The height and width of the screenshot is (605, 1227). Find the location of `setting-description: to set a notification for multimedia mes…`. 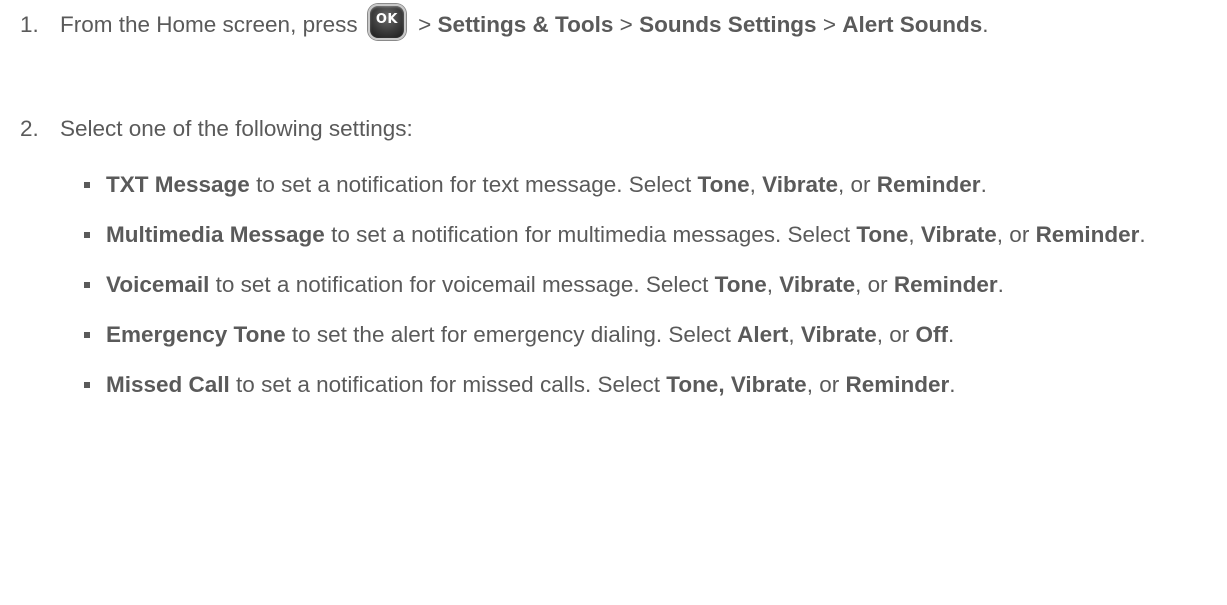

setting-description: to set a notification for multimedia mes… is located at coordinates (590, 234).